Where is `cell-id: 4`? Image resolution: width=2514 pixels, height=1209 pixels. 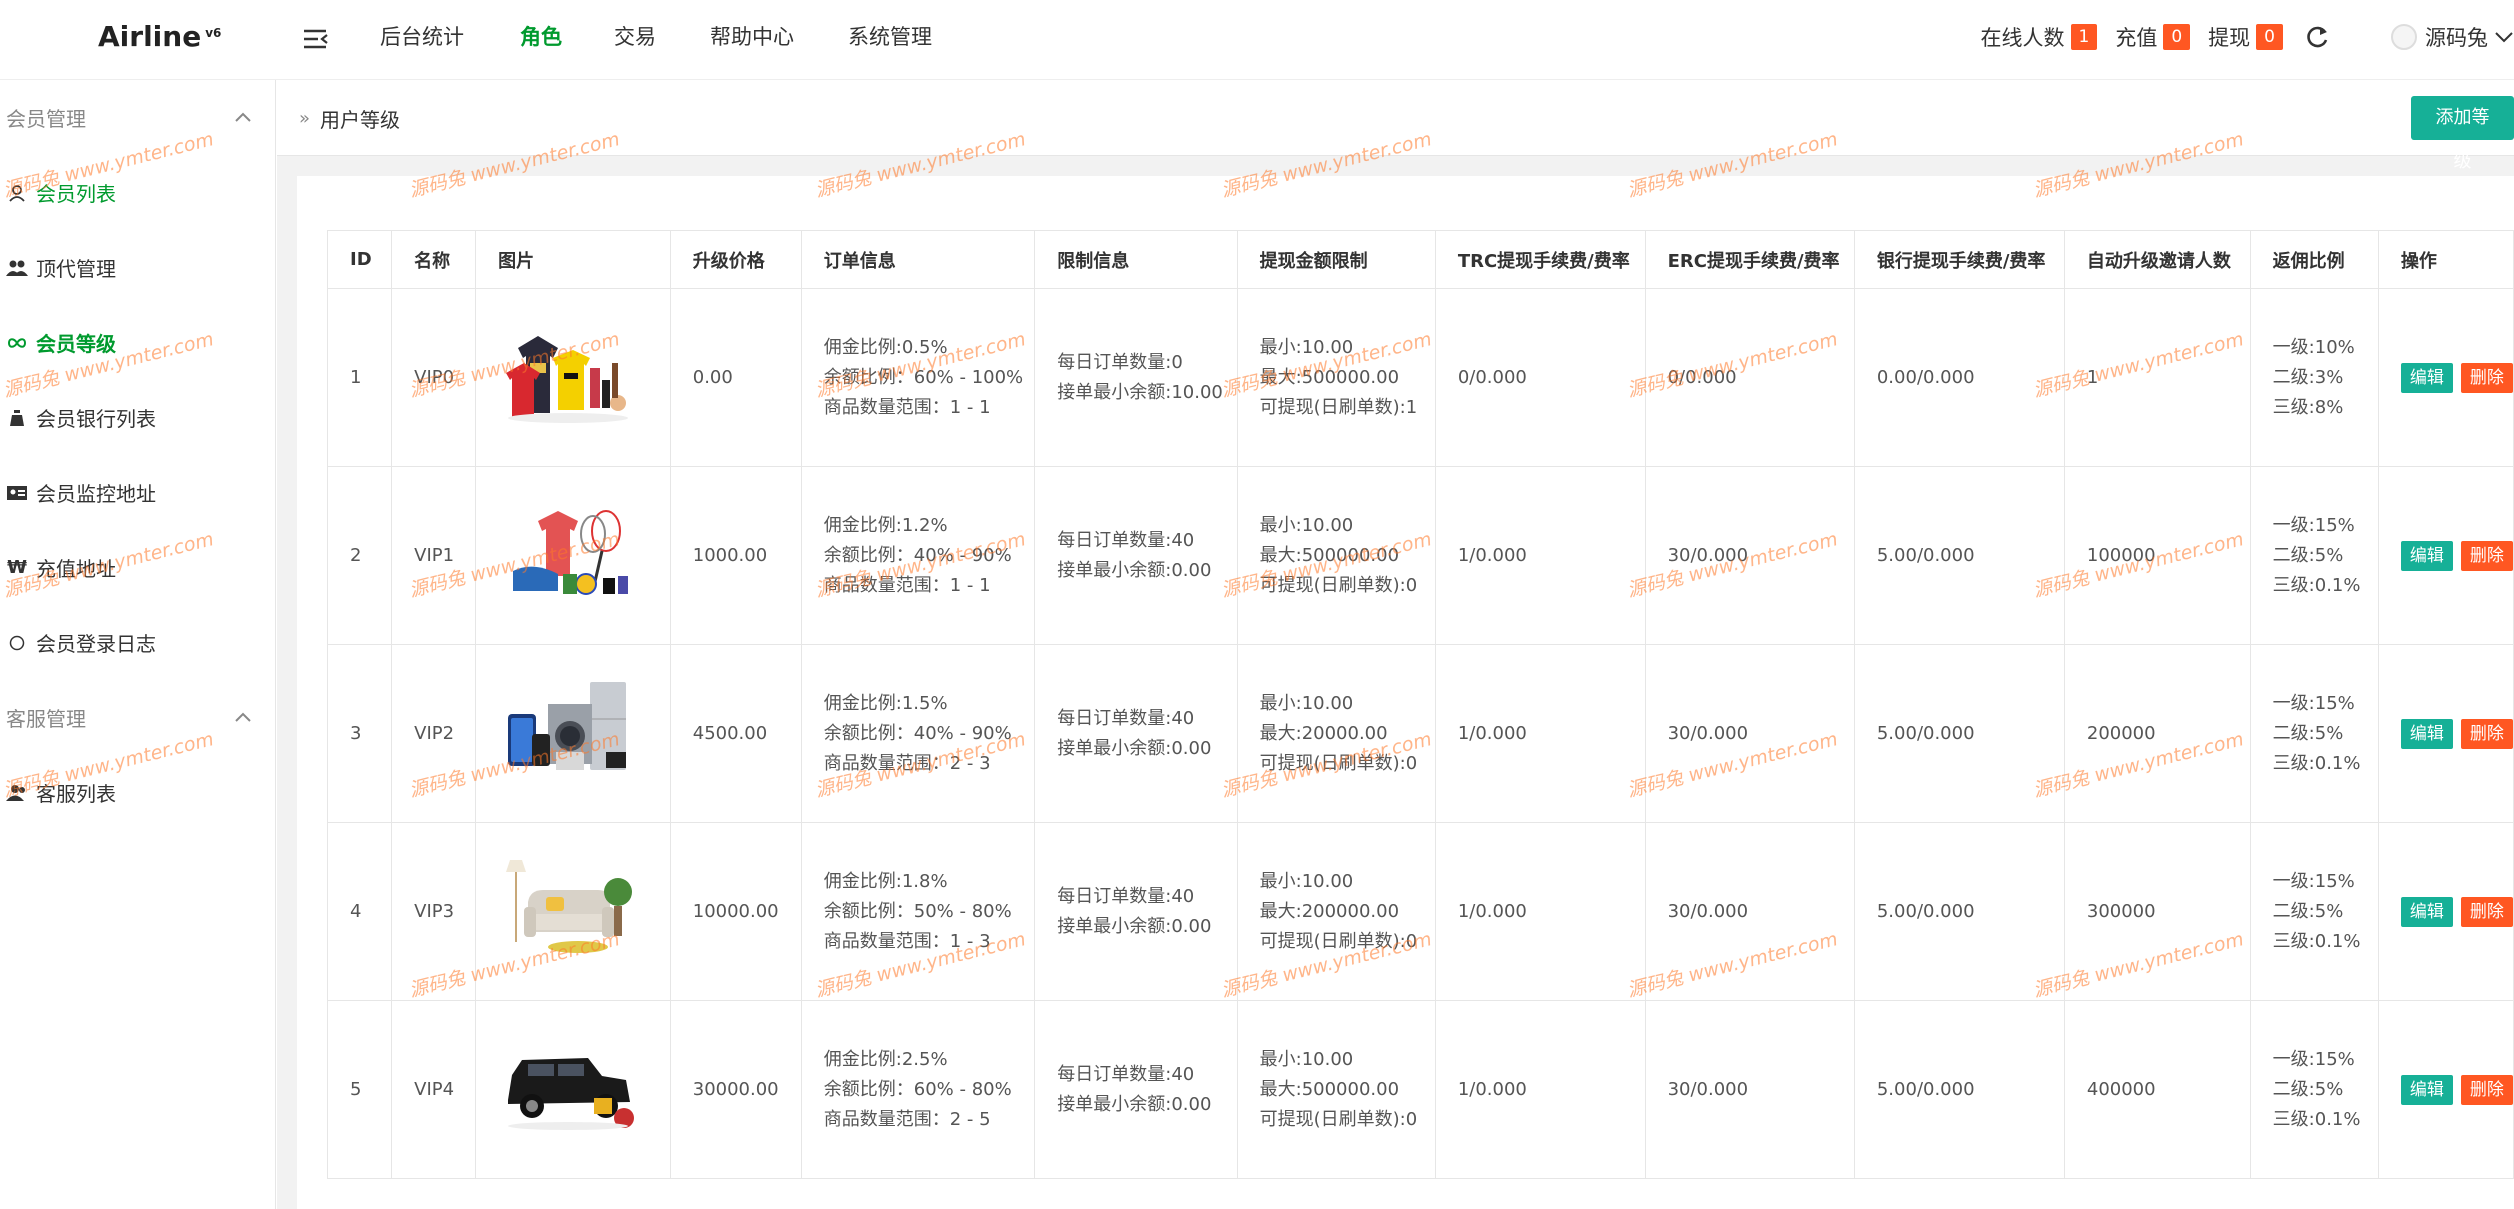 cell-id: 4 is located at coordinates (359, 911).